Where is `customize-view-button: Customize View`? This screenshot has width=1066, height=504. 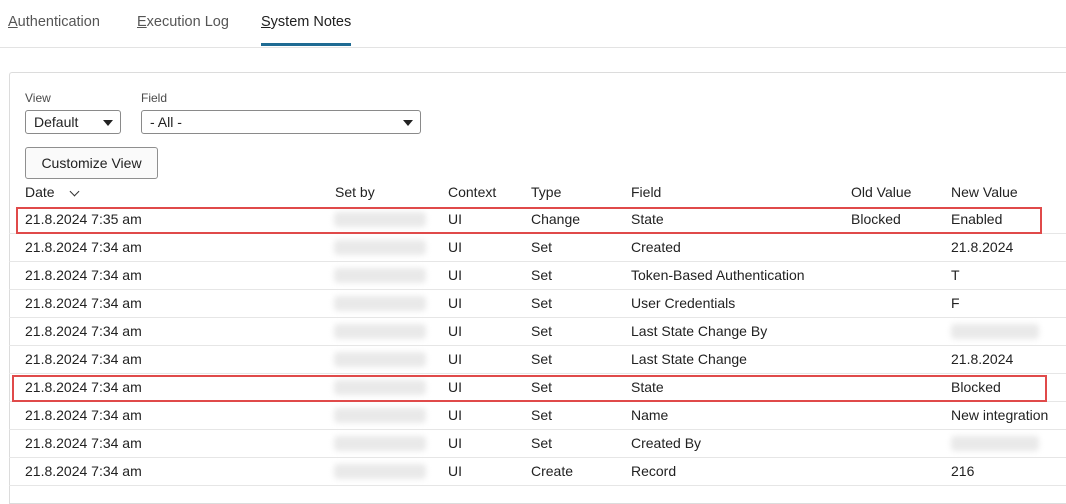
customize-view-button: Customize View is located at coordinates (91, 163).